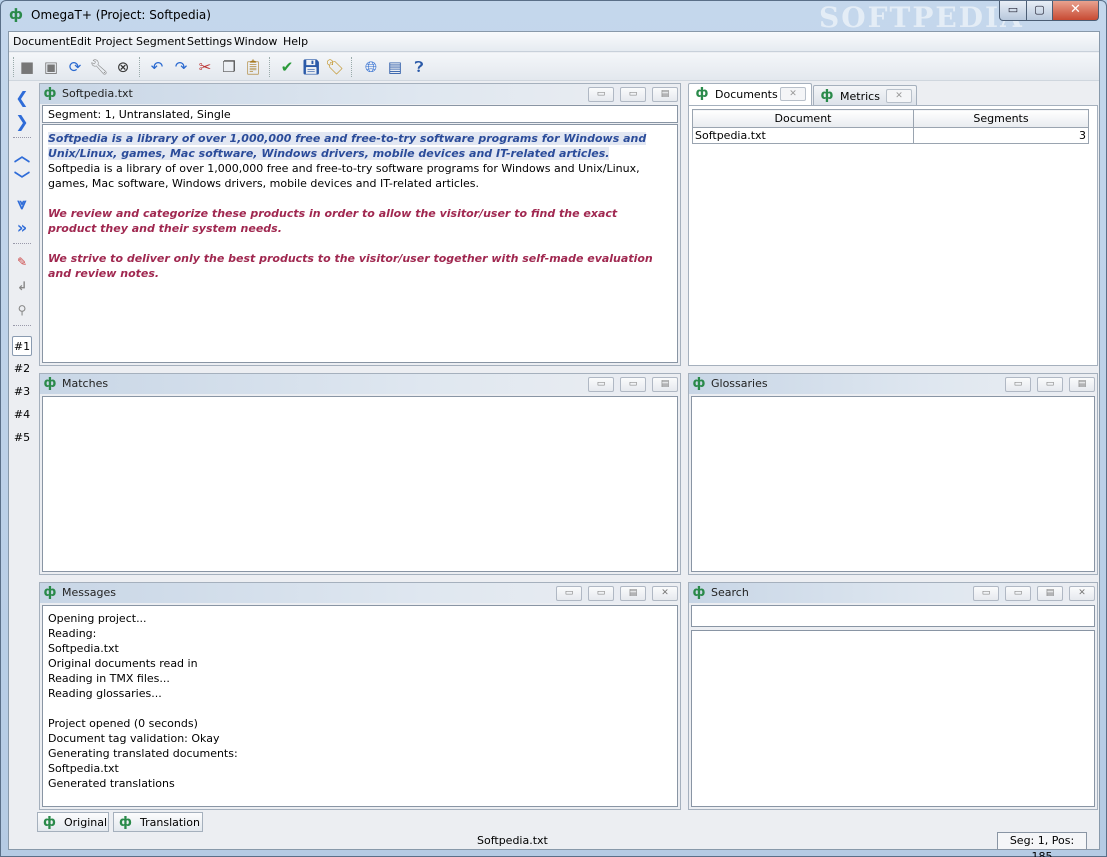  I want to click on refresh-icon: ⟳, so click(75, 67).